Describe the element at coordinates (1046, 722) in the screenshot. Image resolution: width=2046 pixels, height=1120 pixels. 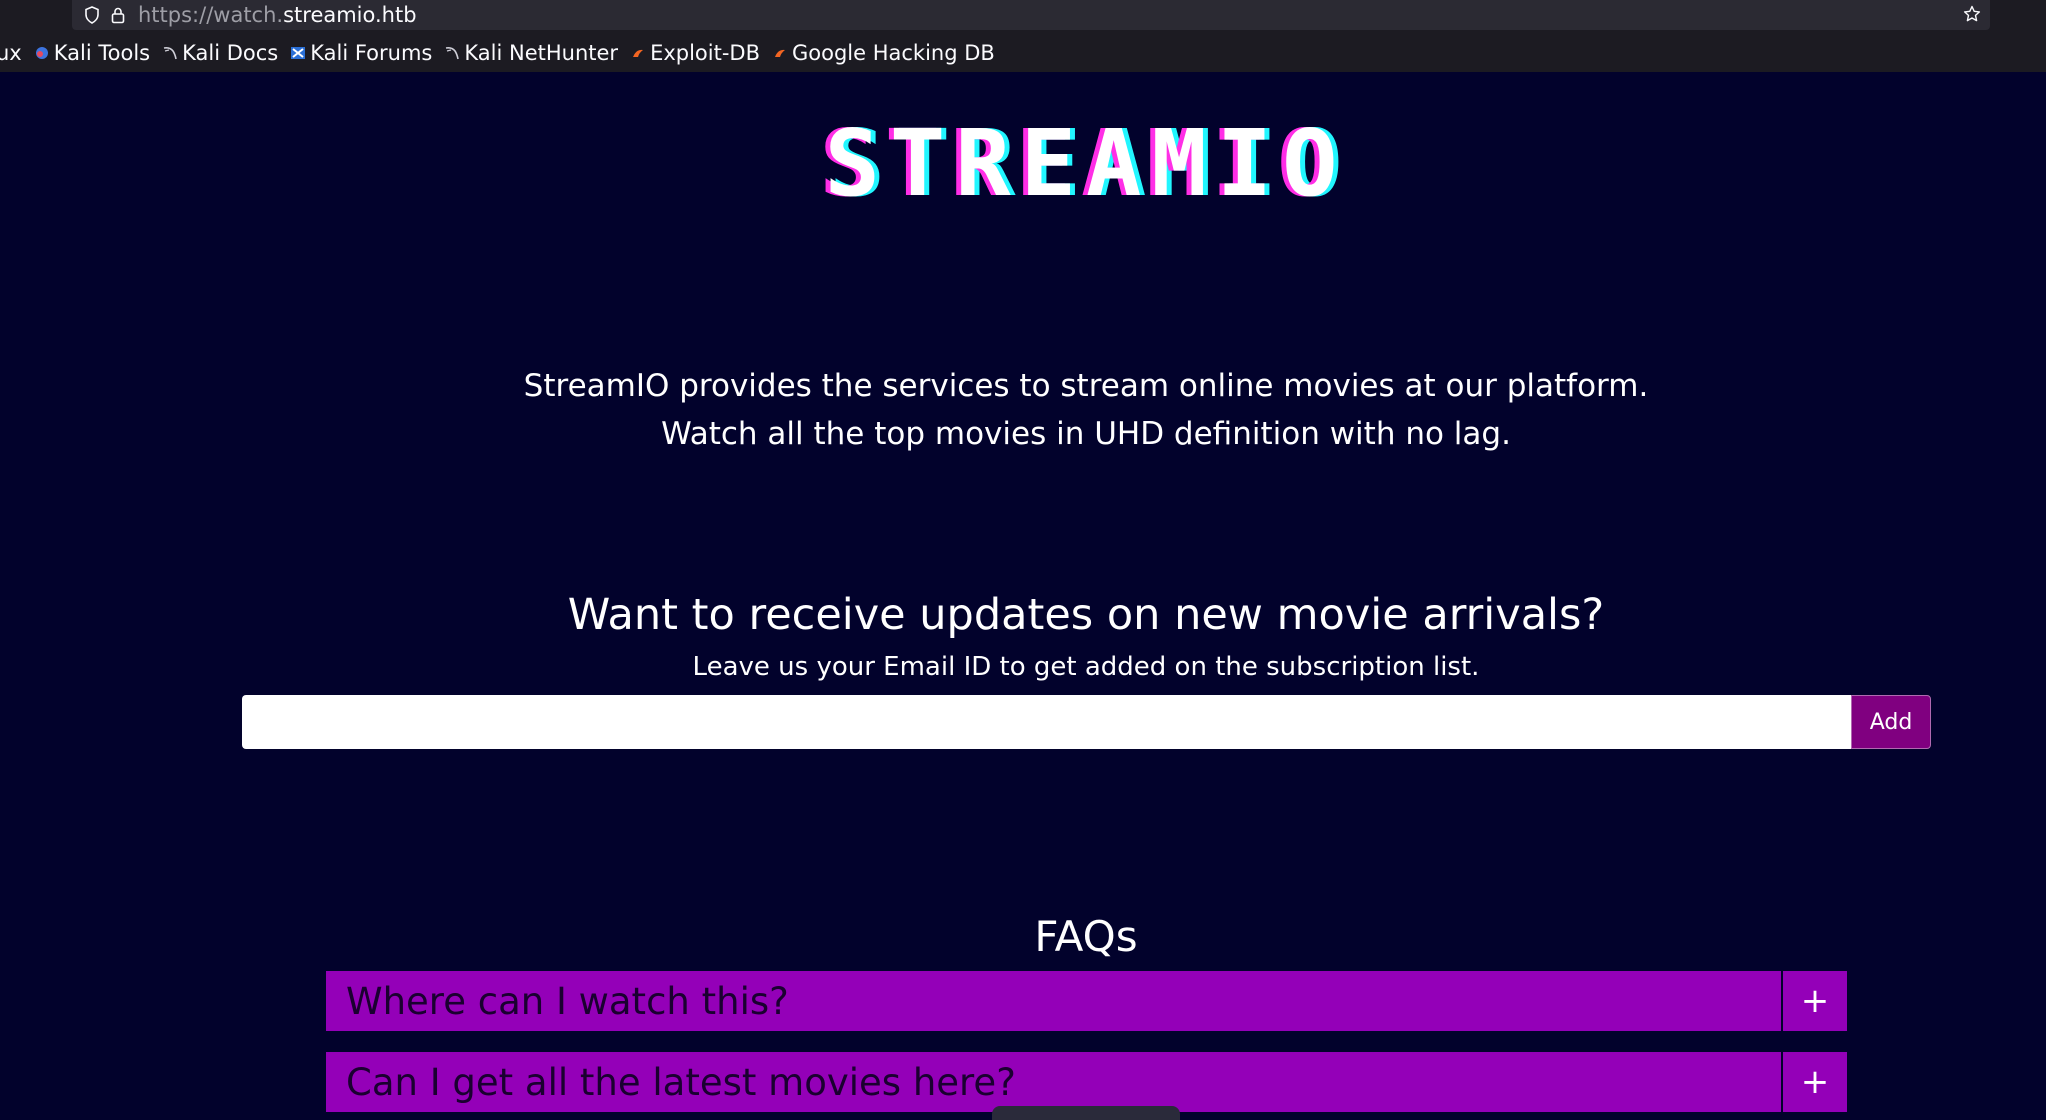
I see `email-input` at that location.